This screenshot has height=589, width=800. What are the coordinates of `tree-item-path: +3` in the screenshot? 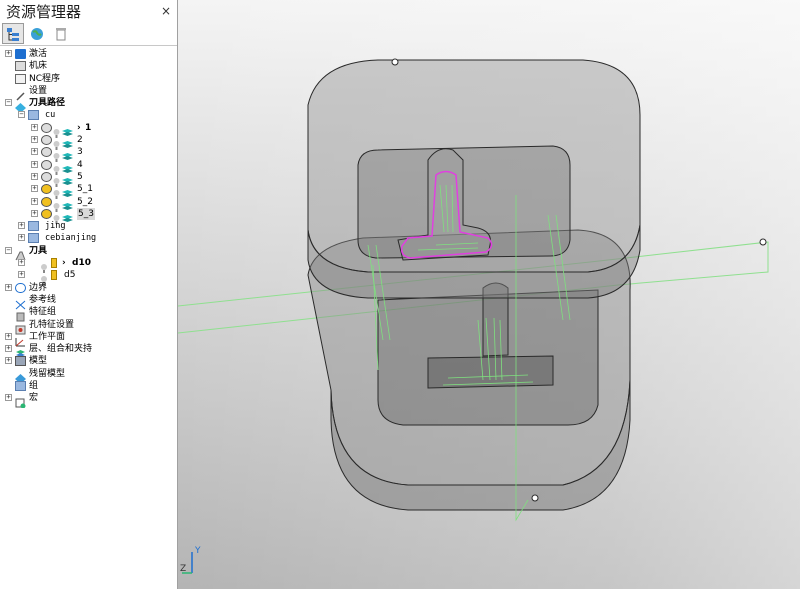 It's located at (88, 154).